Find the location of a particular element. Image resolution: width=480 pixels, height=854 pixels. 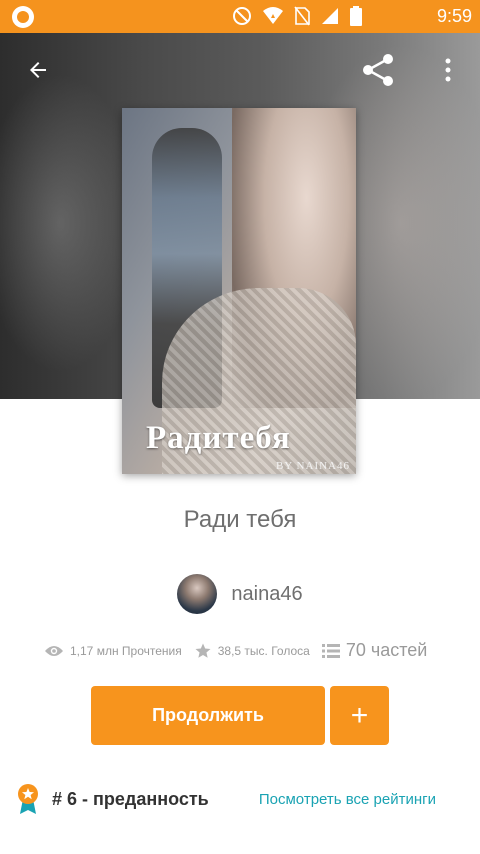

wifi-icon is located at coordinates (273, 15).